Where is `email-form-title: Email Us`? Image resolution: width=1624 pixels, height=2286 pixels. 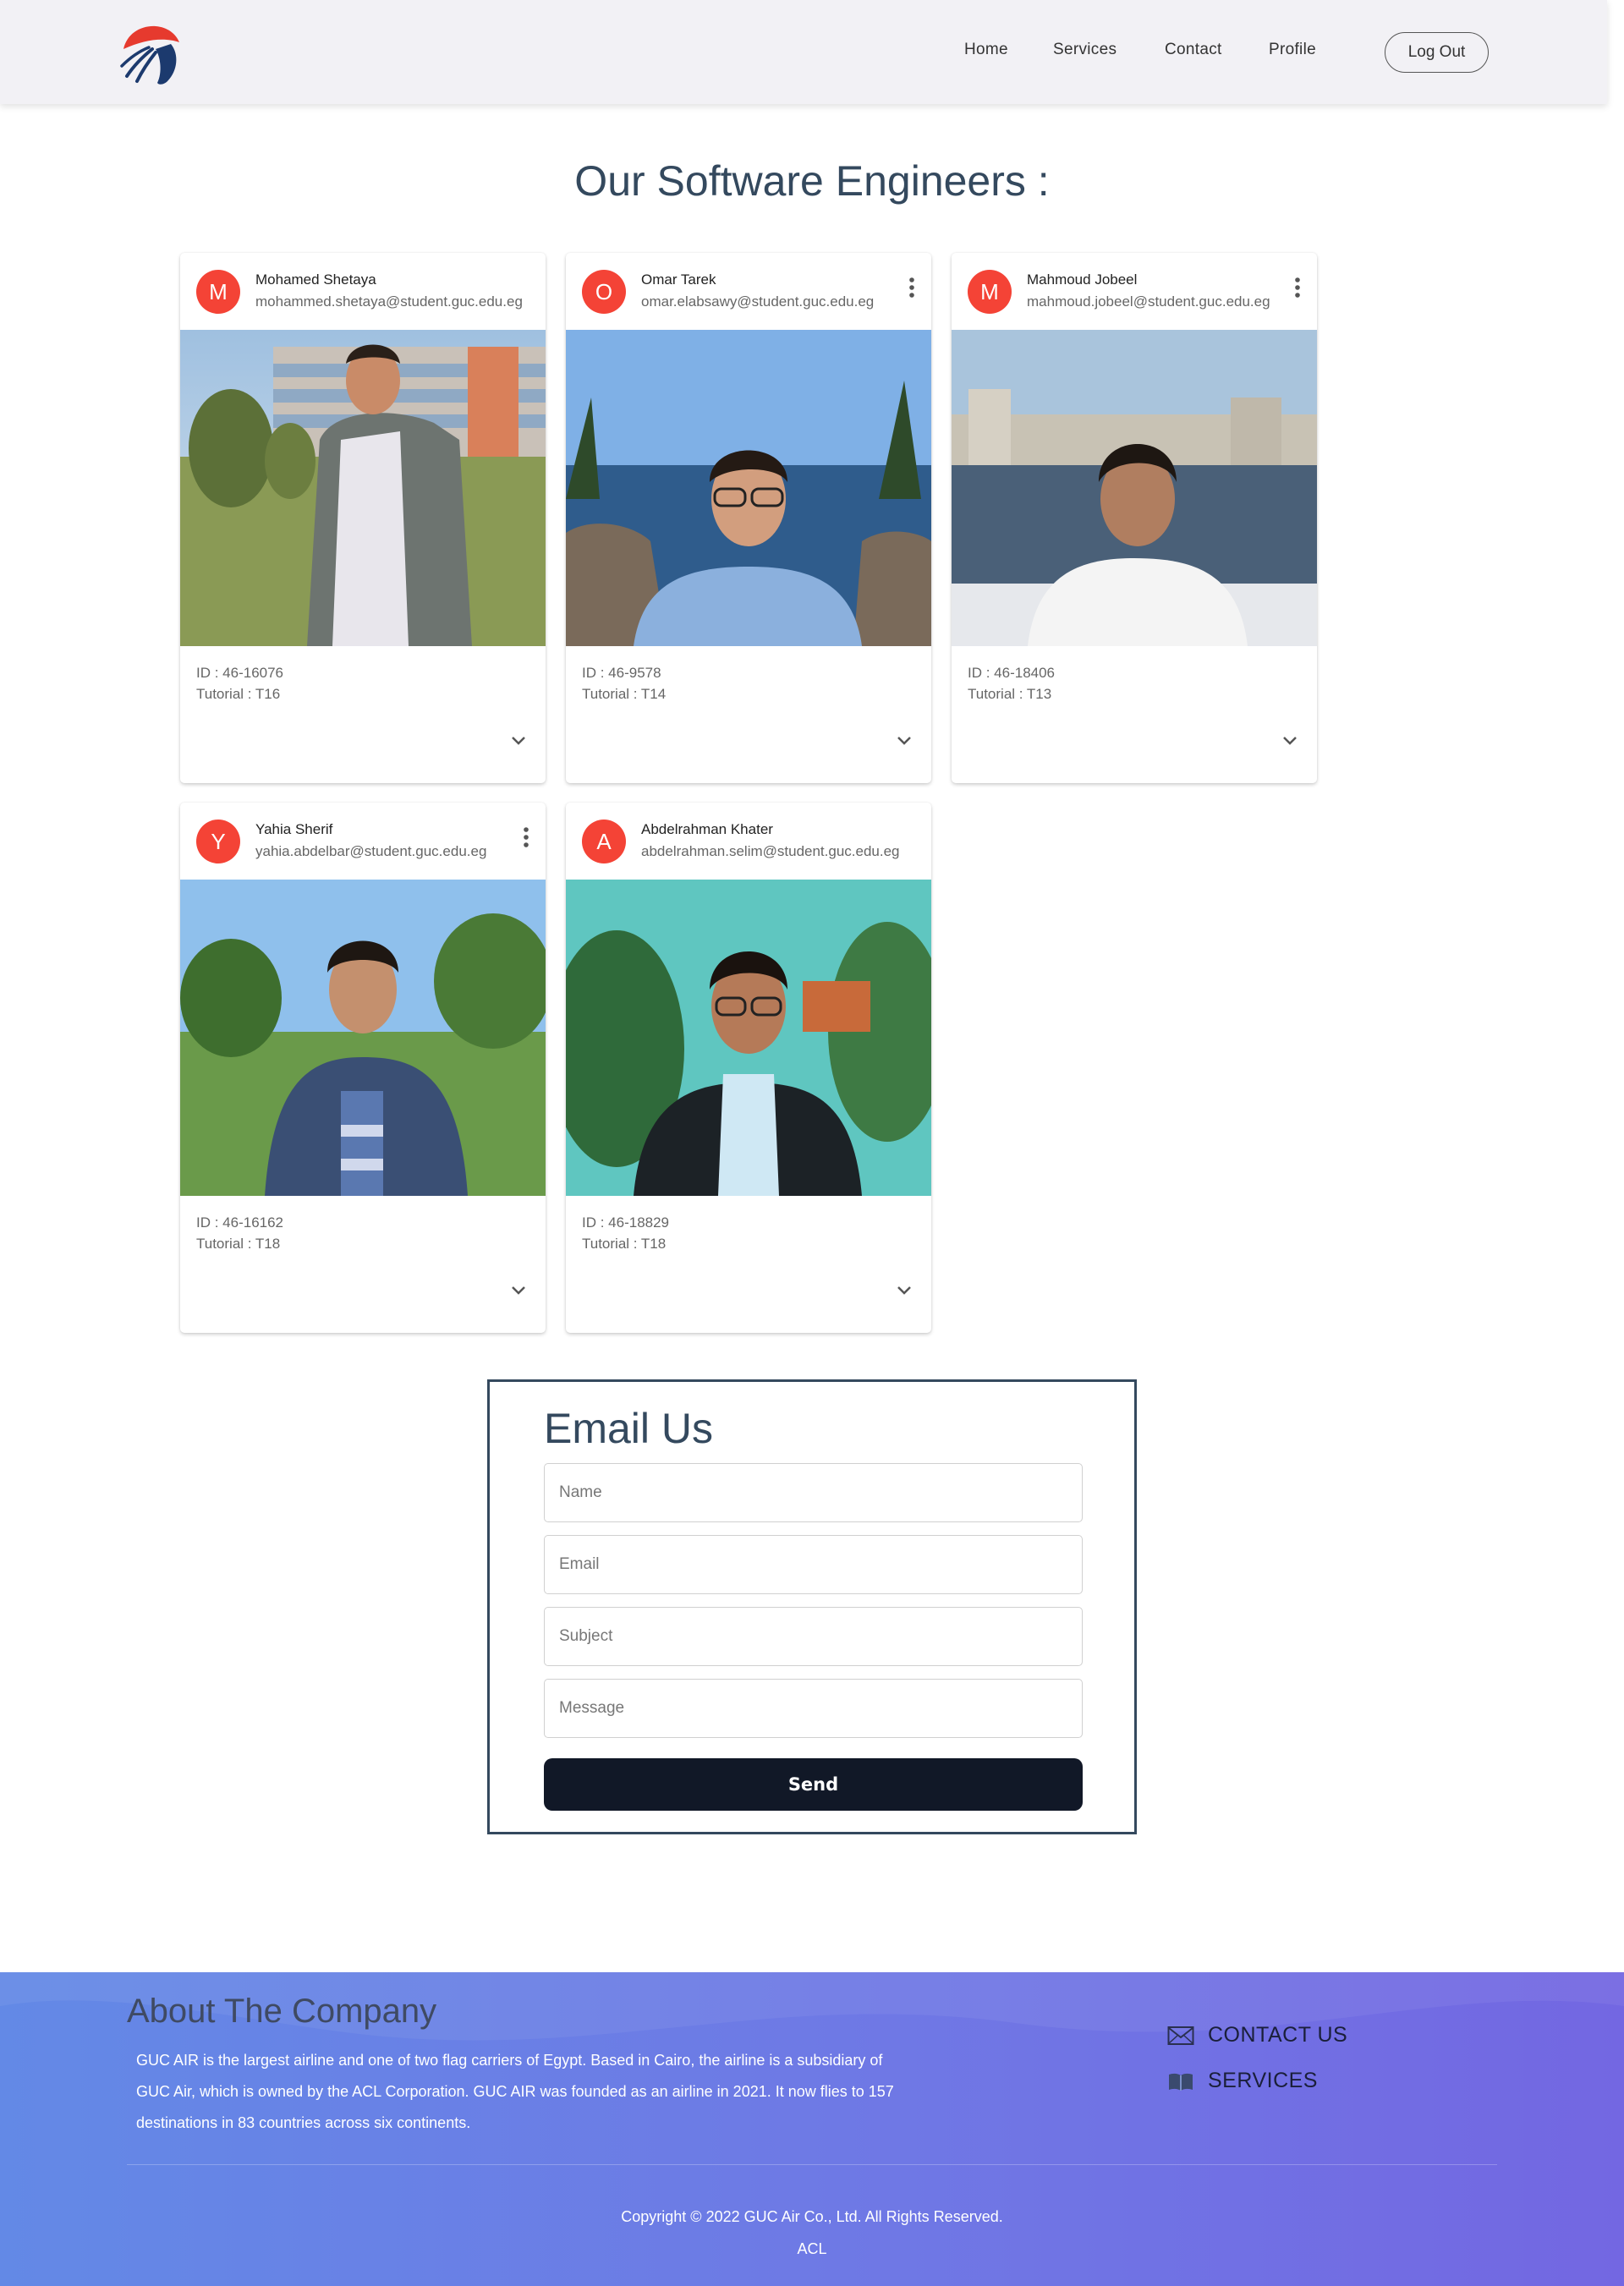 email-form-title: Email Us is located at coordinates (629, 1428).